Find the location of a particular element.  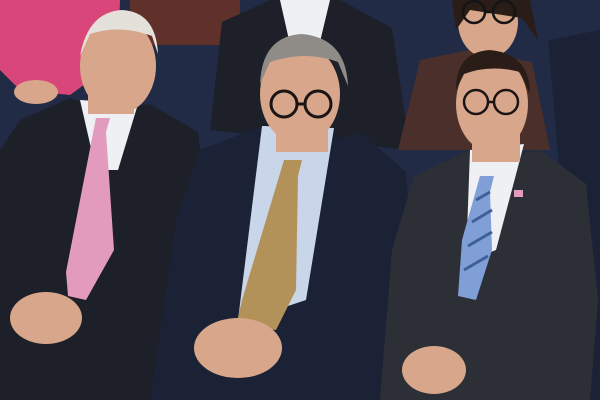

folded-hands is located at coordinates (238, 348).